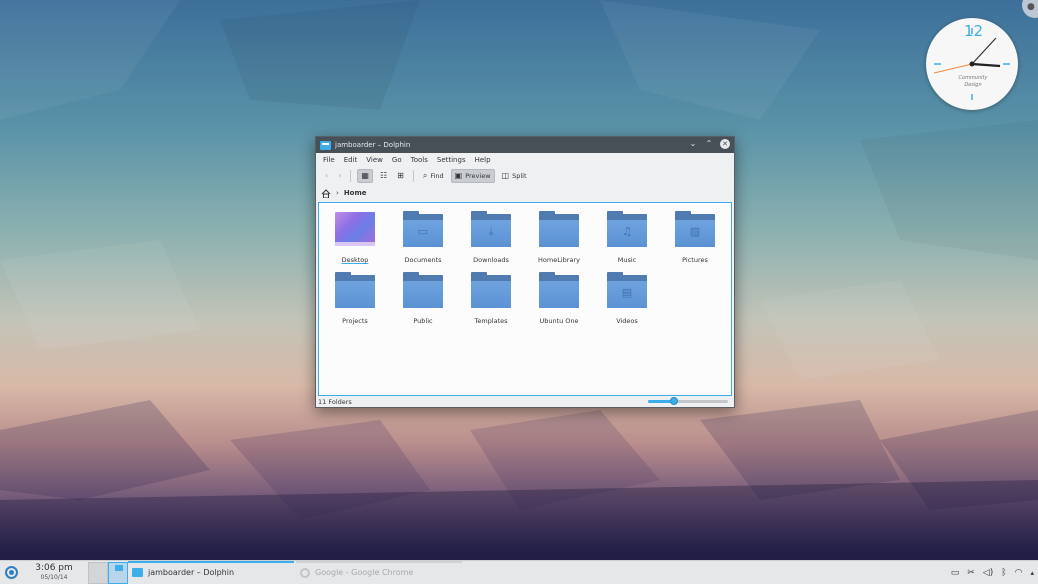  I want to click on preview-label: Preview, so click(478, 176).